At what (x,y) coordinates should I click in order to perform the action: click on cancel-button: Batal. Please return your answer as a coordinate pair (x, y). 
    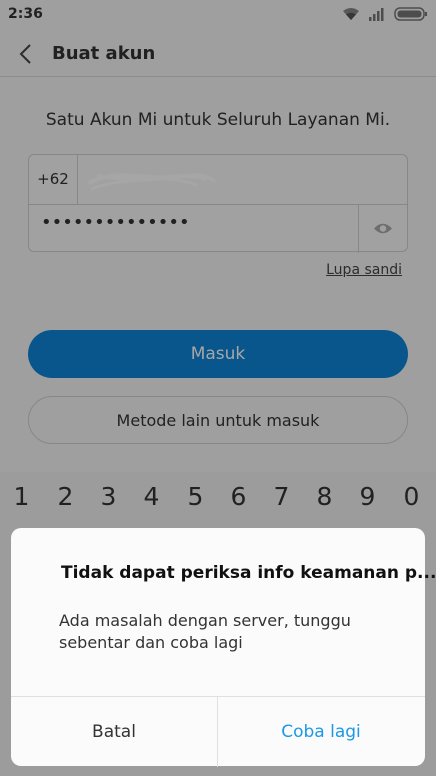
    Looking at the image, I should click on (114, 732).